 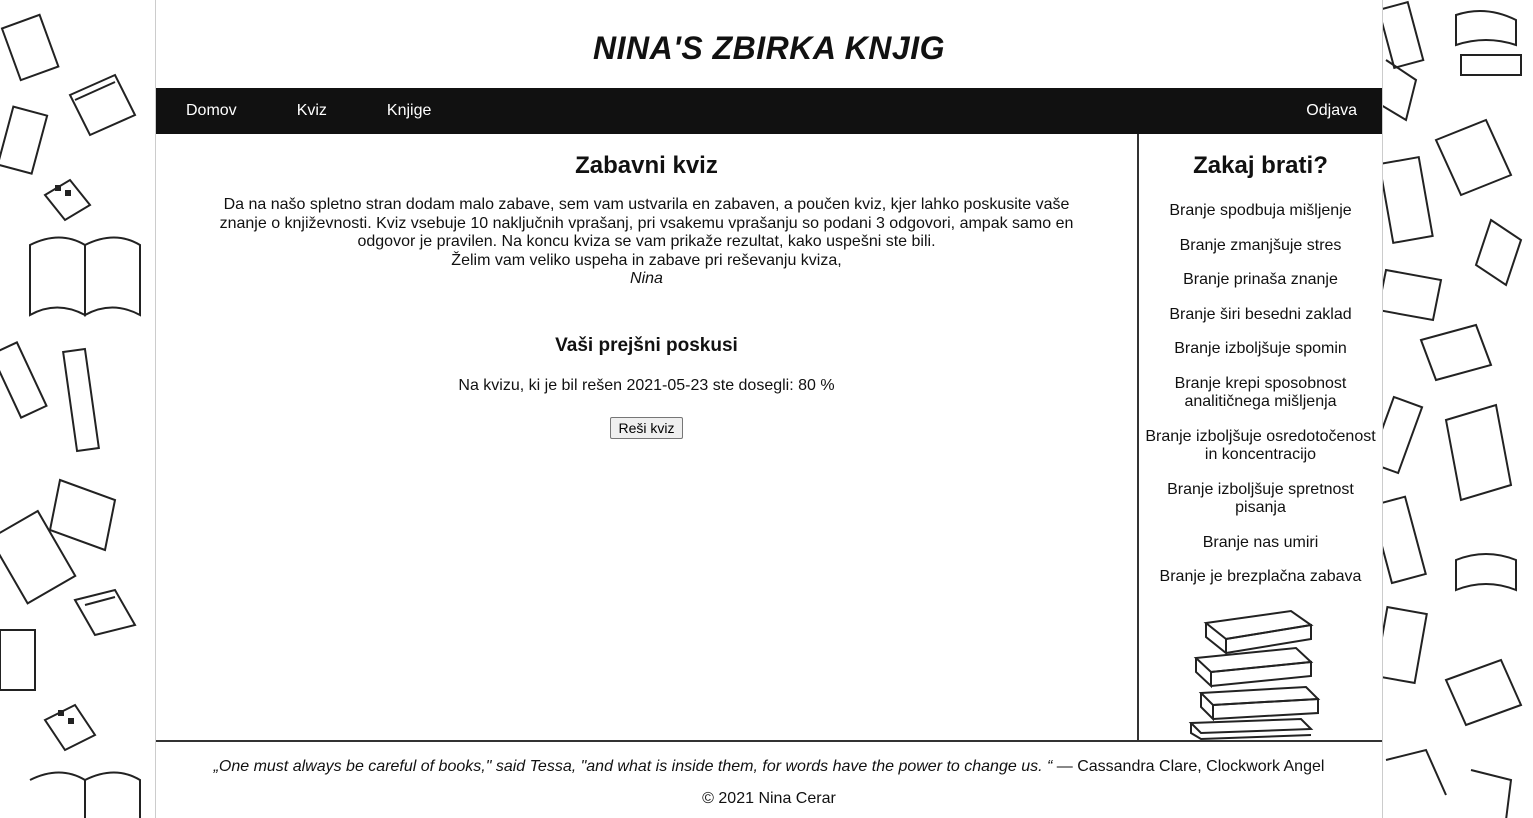 What do you see at coordinates (1260, 498) in the screenshot?
I see `list-item: Branje izboljšuje spretnost pisanja` at bounding box center [1260, 498].